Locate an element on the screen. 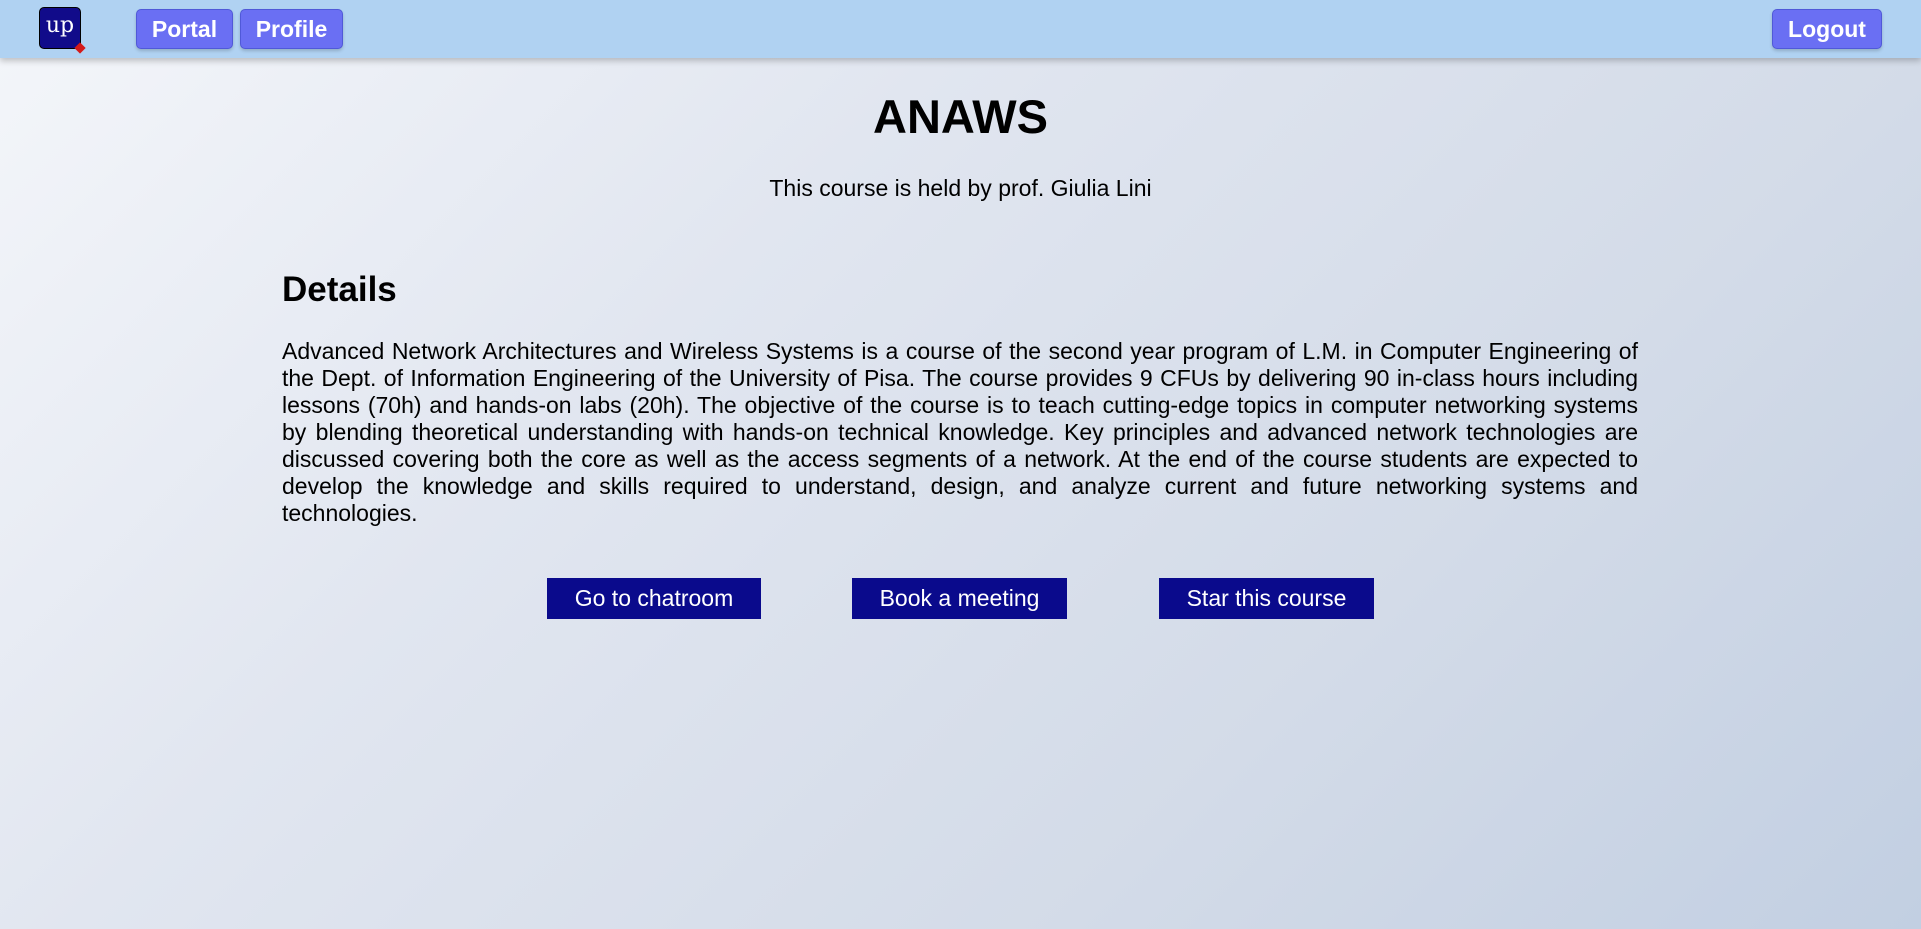 This screenshot has width=1921, height=929. book-meeting-button: Book a meeting is located at coordinates (959, 598).